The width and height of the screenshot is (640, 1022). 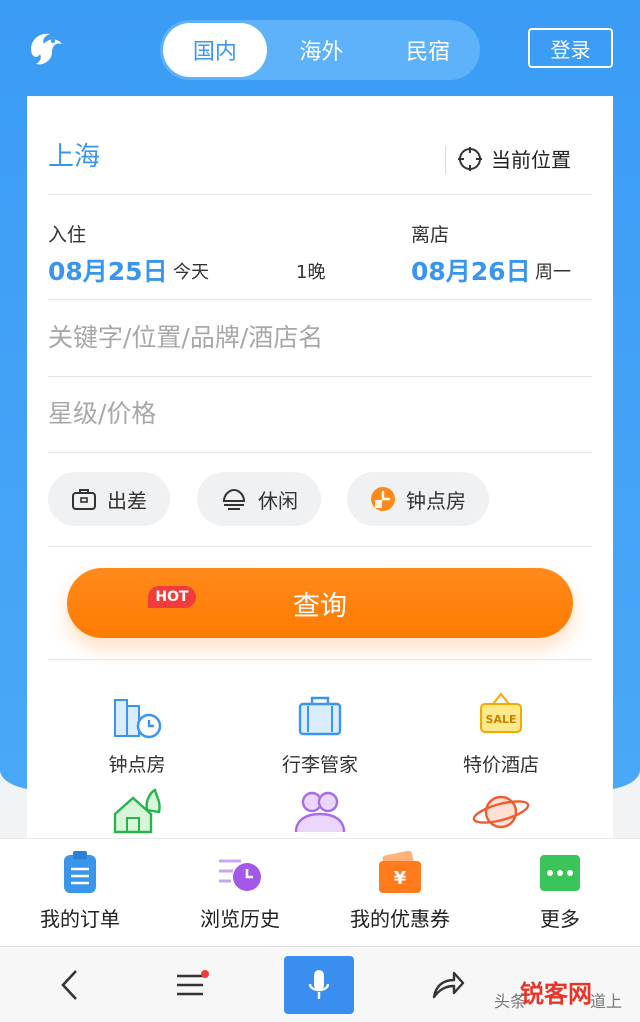 What do you see at coordinates (570, 48) in the screenshot?
I see `login-button: 登录` at bounding box center [570, 48].